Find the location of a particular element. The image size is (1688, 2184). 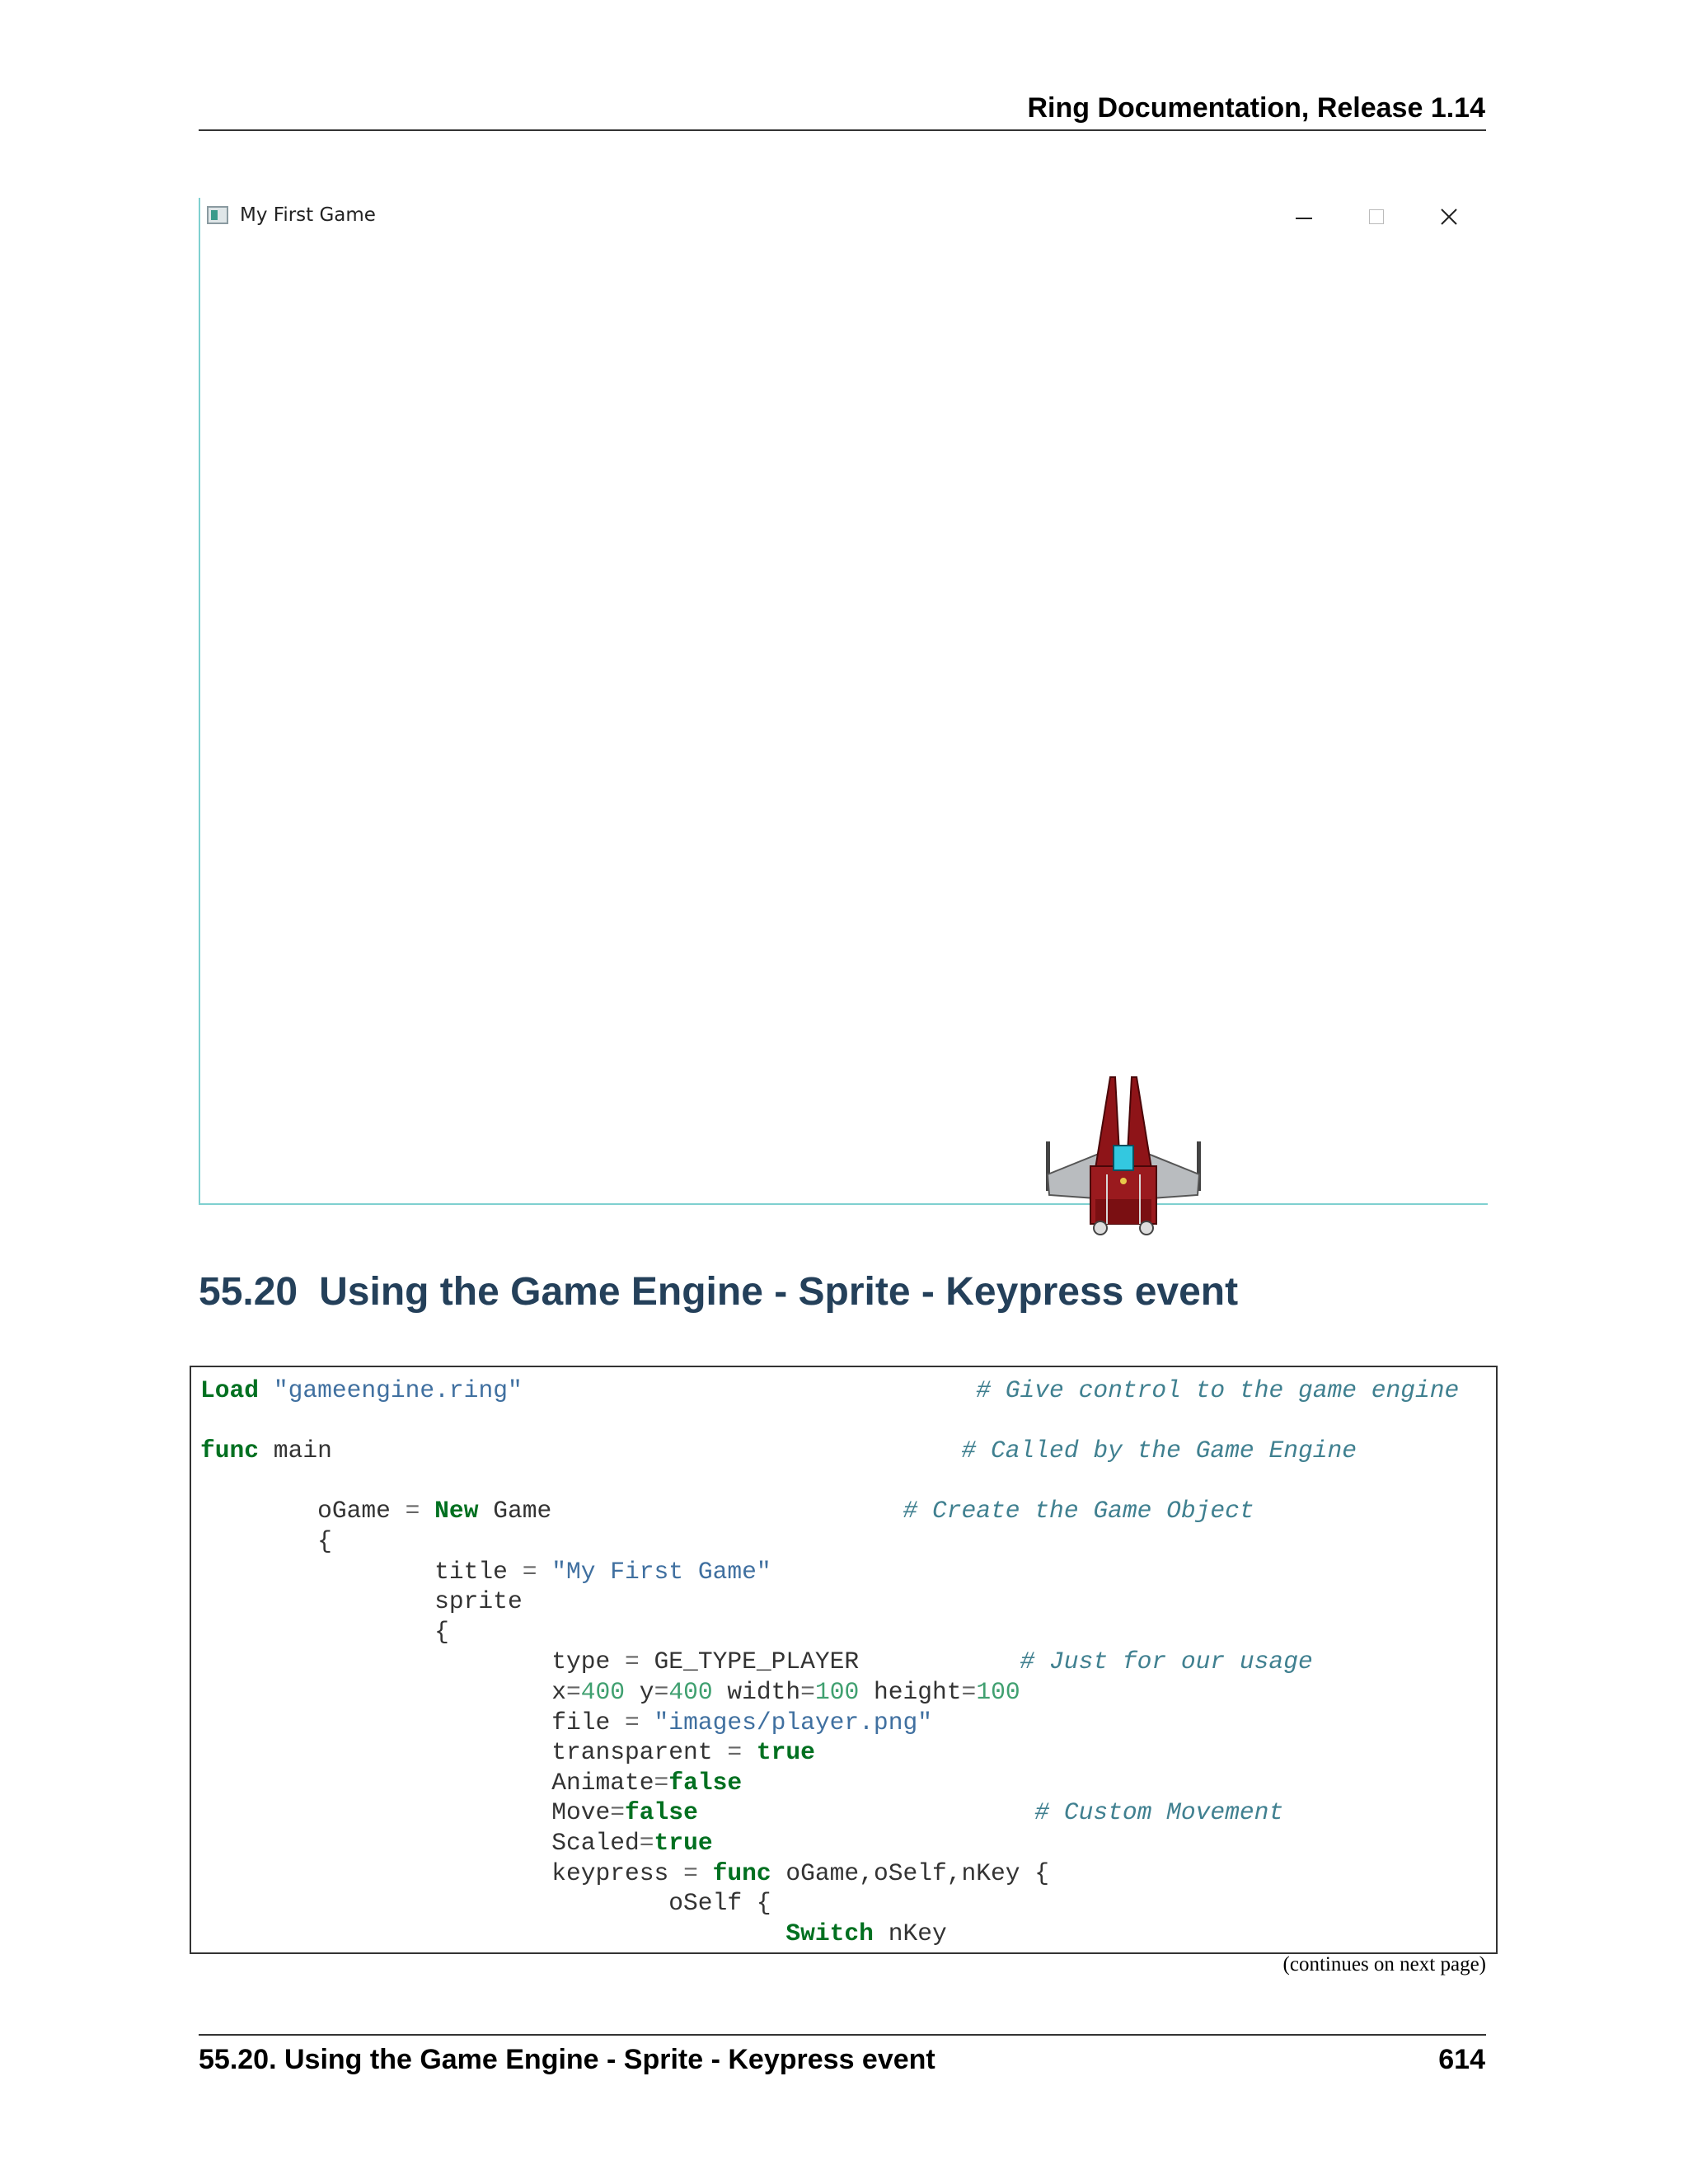

code-keyword: Switch is located at coordinates (830, 1933).